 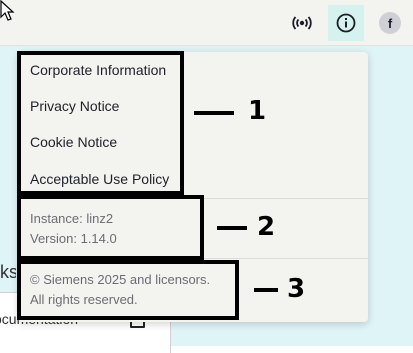 I want to click on callout-number-3: 3, so click(x=296, y=289).